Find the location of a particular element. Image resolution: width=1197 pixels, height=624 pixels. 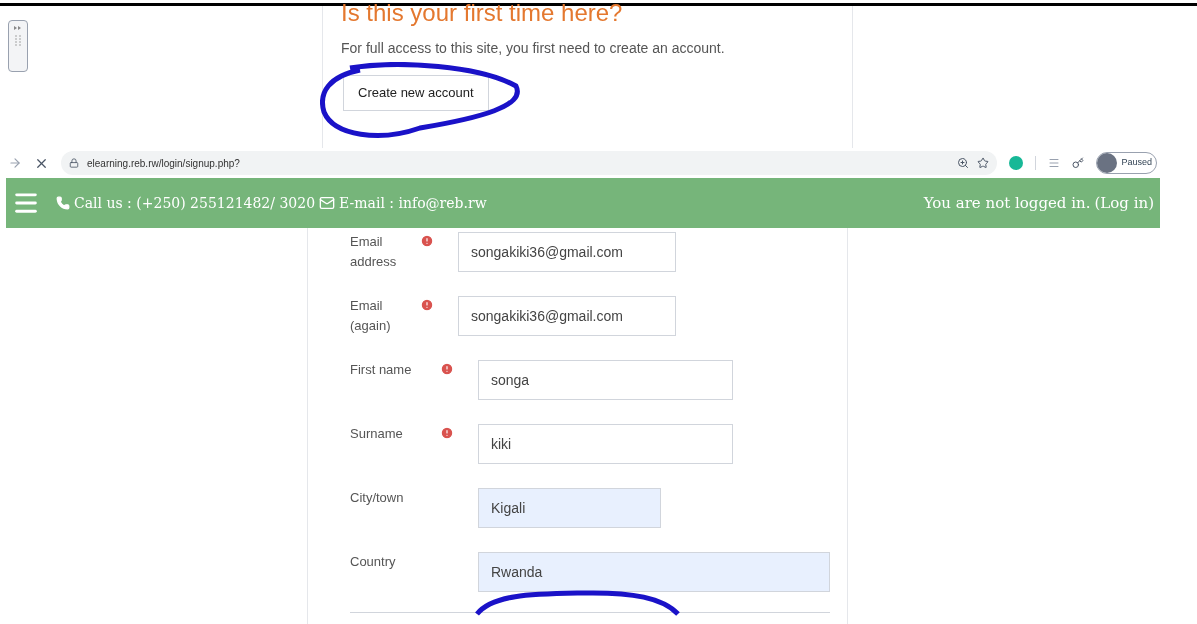

email-text: E-mail : info@reb.rw is located at coordinates (413, 203).